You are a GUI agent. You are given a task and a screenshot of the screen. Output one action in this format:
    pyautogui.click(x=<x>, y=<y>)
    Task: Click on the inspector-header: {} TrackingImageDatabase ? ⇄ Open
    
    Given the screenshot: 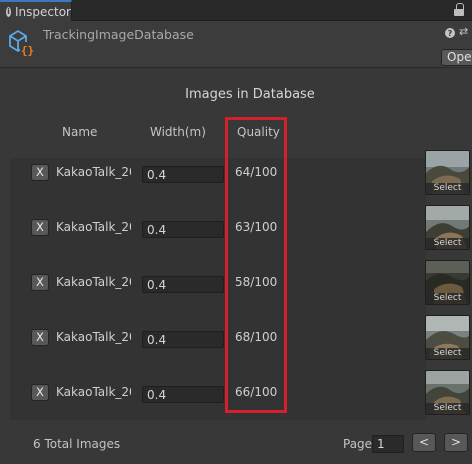 What is the action you would take?
    pyautogui.click(x=236, y=44)
    